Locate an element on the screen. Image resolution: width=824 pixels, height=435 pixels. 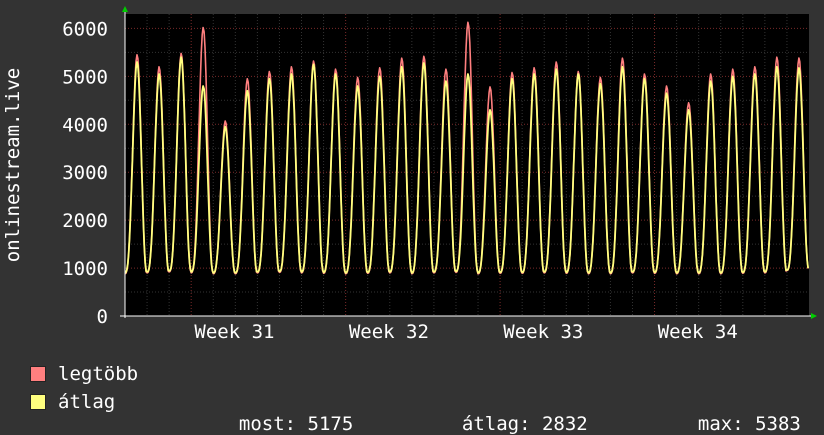
y-tick-label: 3000 is located at coordinates (85, 173).